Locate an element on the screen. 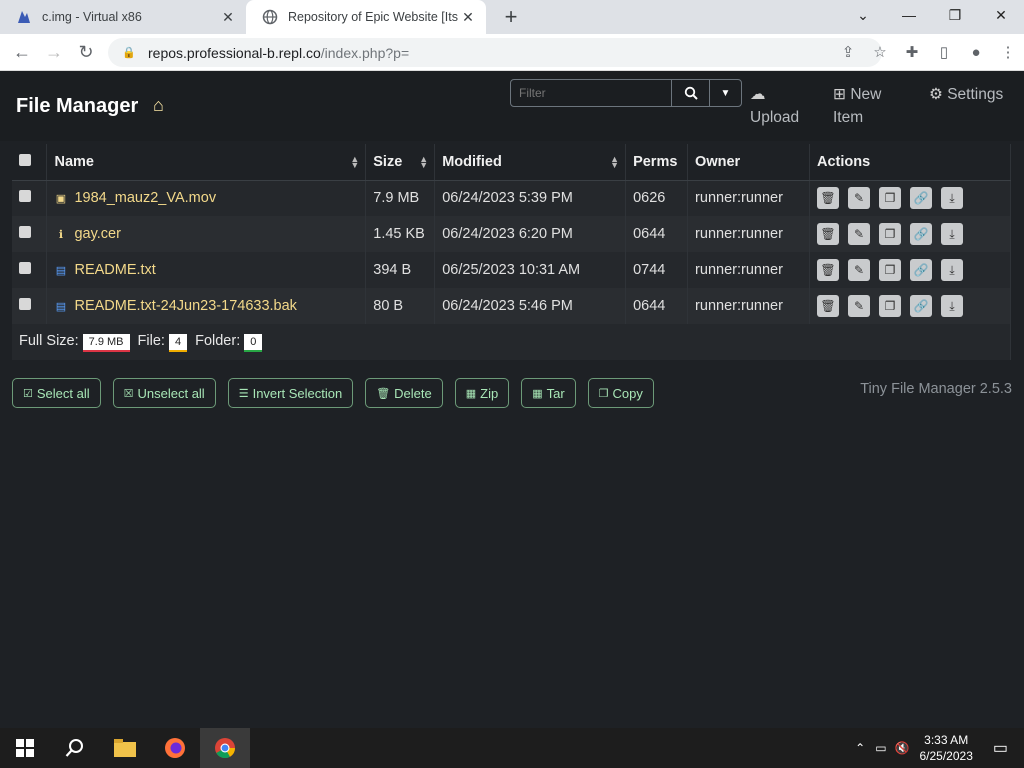 The height and width of the screenshot is (768, 1024). unselect-all-button: ☒ Unselect all is located at coordinates (164, 393).